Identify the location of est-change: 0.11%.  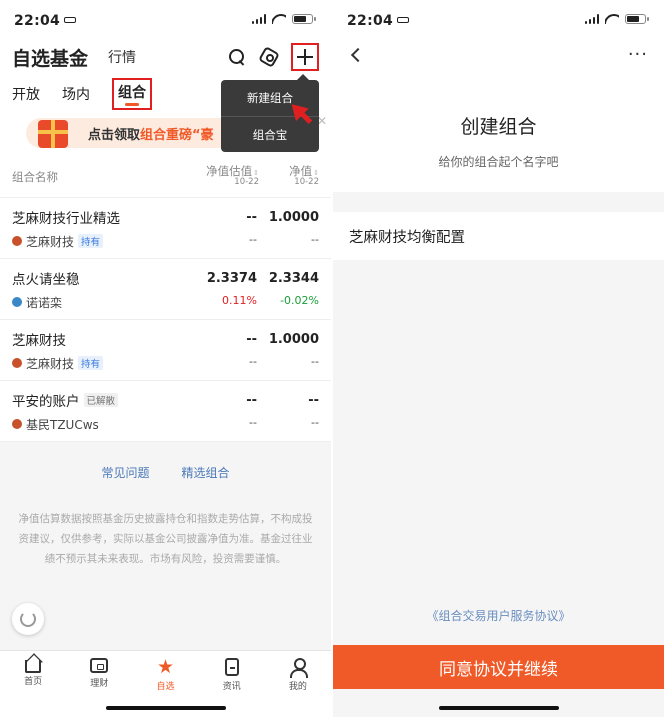
(239, 300).